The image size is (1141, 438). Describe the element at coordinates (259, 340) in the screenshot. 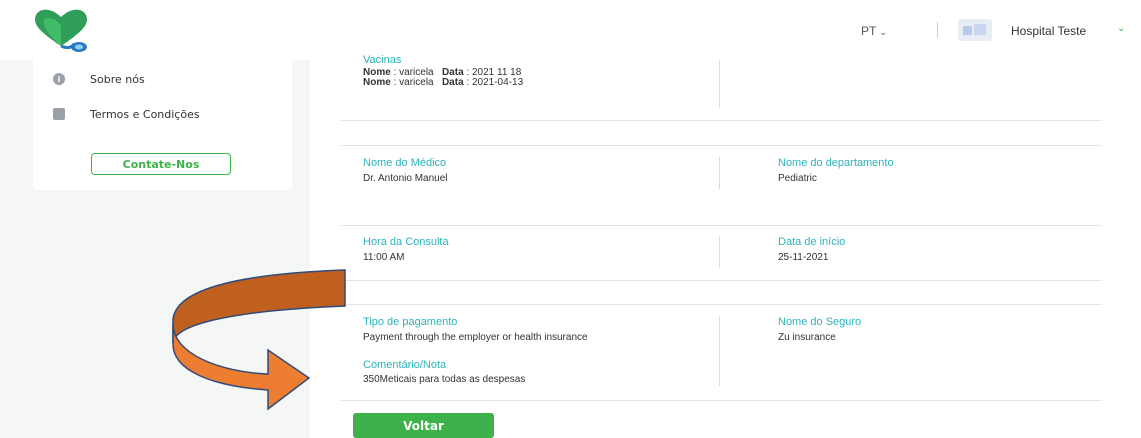

I see `curved-arrow-annotation` at that location.